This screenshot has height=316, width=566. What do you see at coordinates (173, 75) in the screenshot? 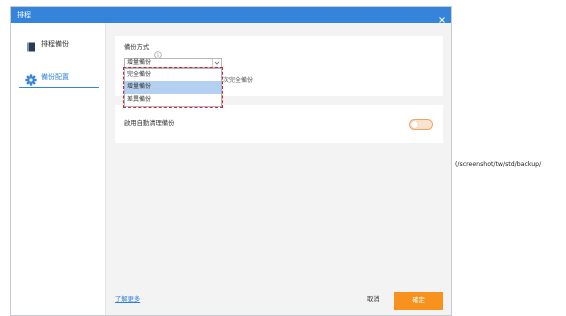
I see `option-full-backup: 完全備份` at bounding box center [173, 75].